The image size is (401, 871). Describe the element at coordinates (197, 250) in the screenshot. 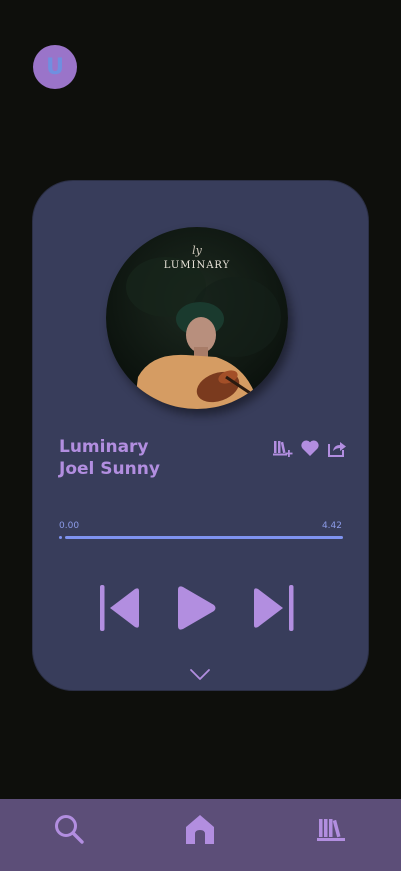

I see `album-signature: ly` at that location.